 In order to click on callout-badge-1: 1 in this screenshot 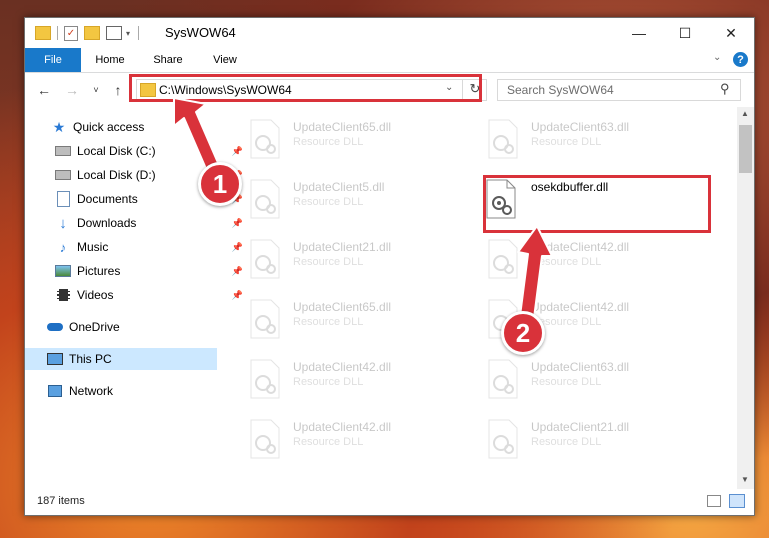, I will do `click(220, 184)`.